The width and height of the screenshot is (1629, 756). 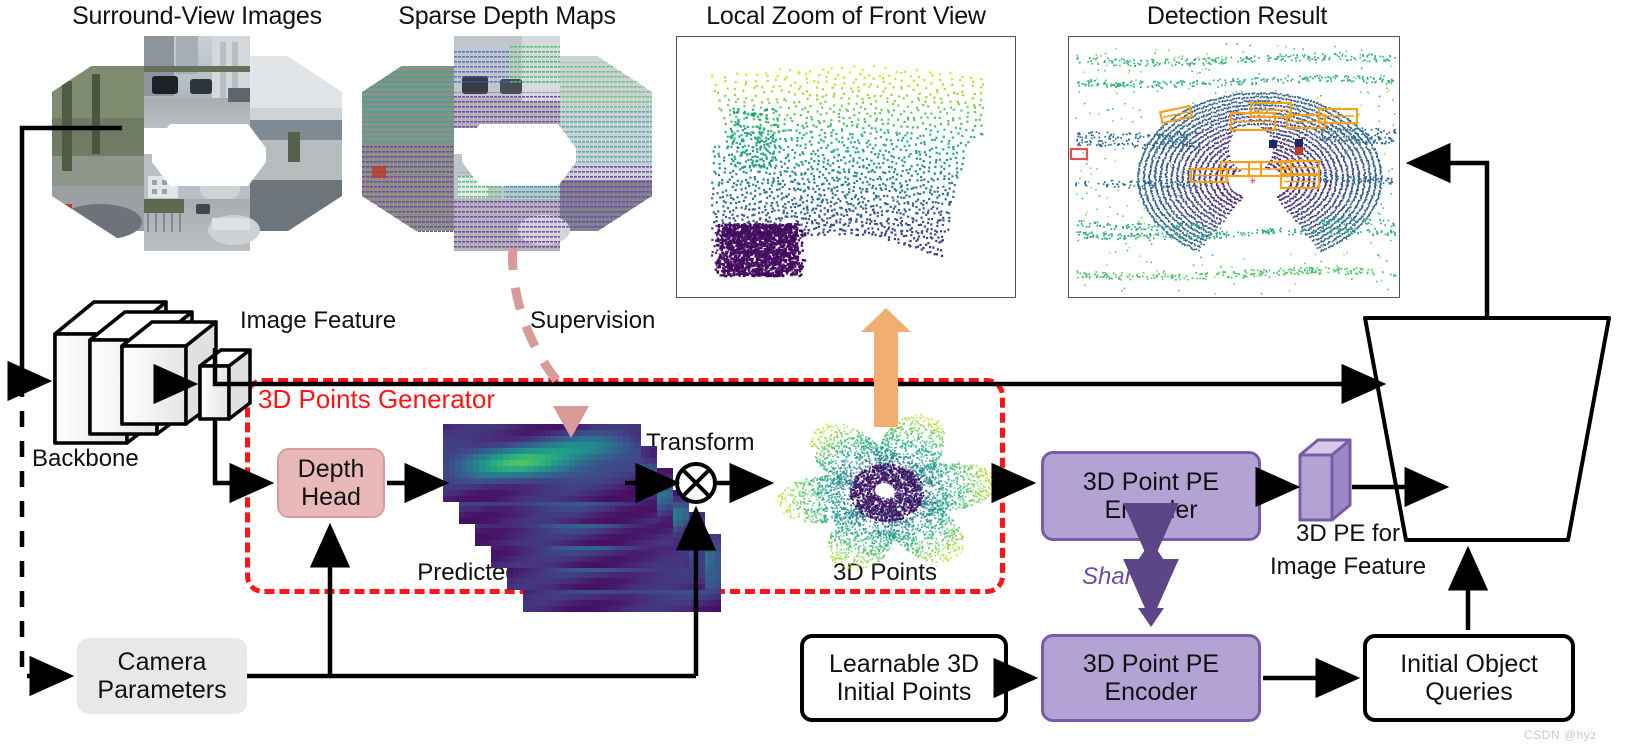 I want to click on predicted-depth-map-stack, so click(x=582, y=518).